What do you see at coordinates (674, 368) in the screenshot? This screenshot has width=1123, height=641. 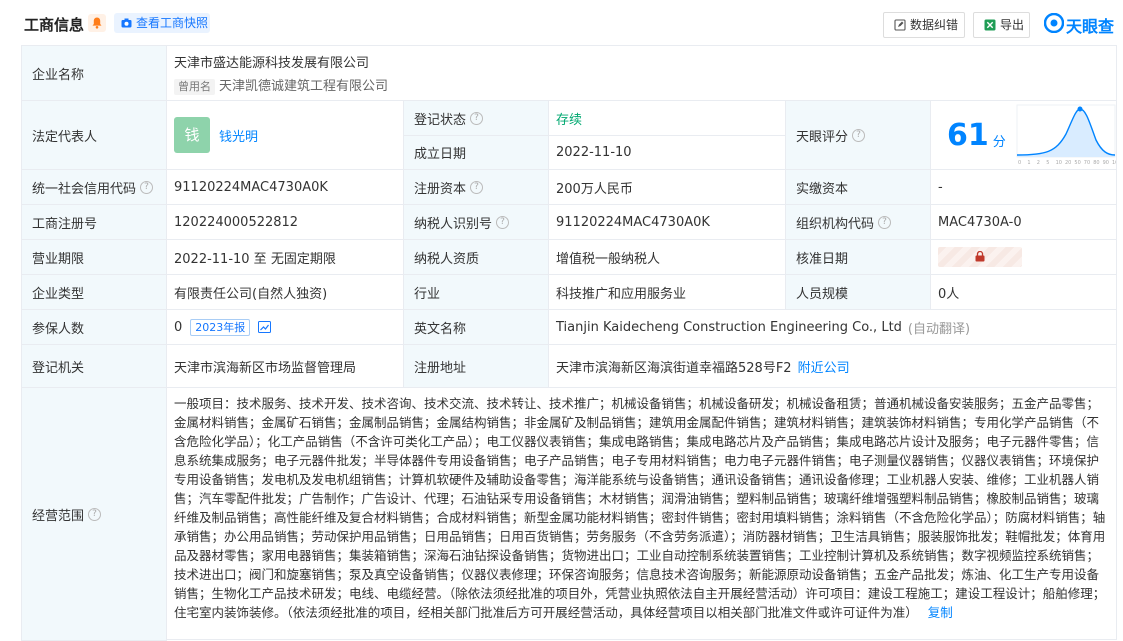 I see `reg-address-value: 天津市滨海新区海滨街道幸福路528号F2` at bounding box center [674, 368].